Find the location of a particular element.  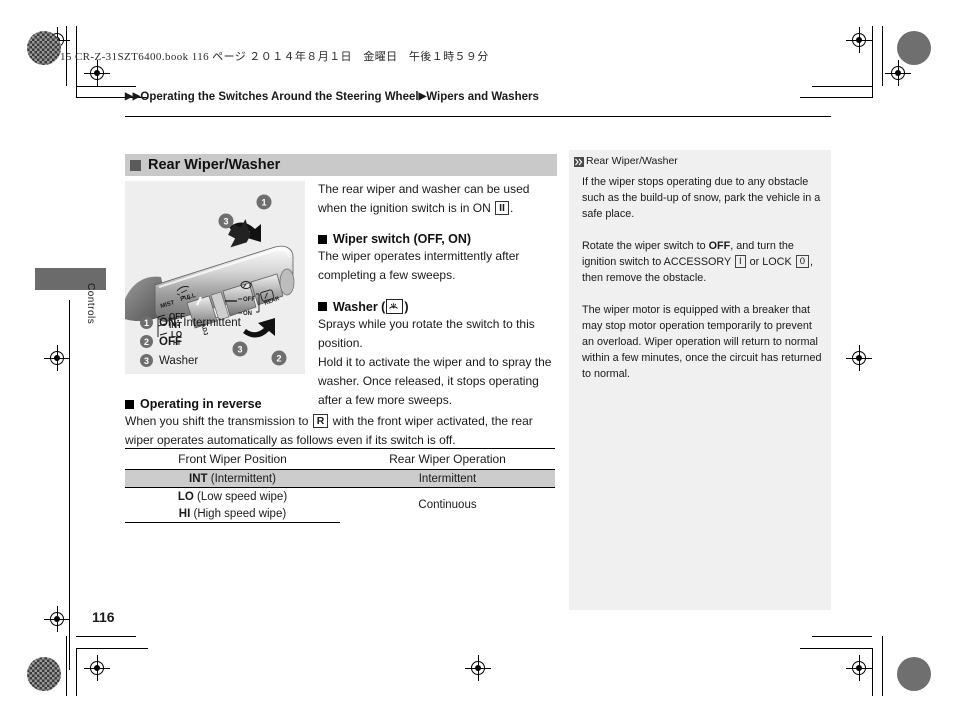

callout-badge-3-top: 3 is located at coordinates (226, 221).